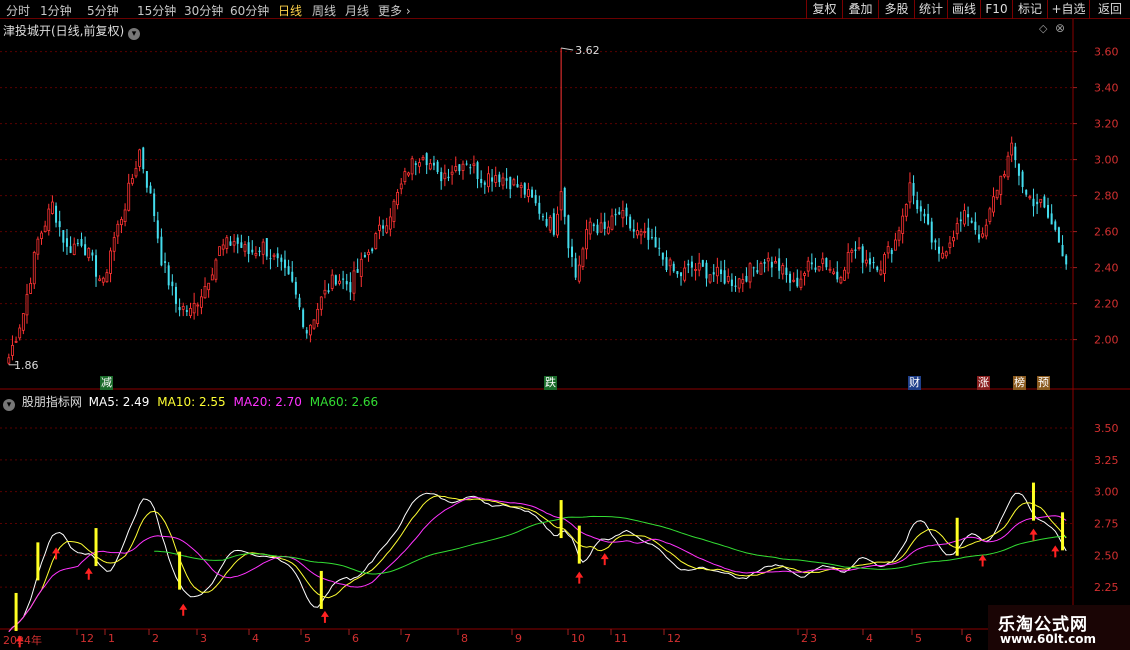 This screenshot has width=1130, height=650. Describe the element at coordinates (550, 383) in the screenshot. I see `flag-drop: 跌` at that location.